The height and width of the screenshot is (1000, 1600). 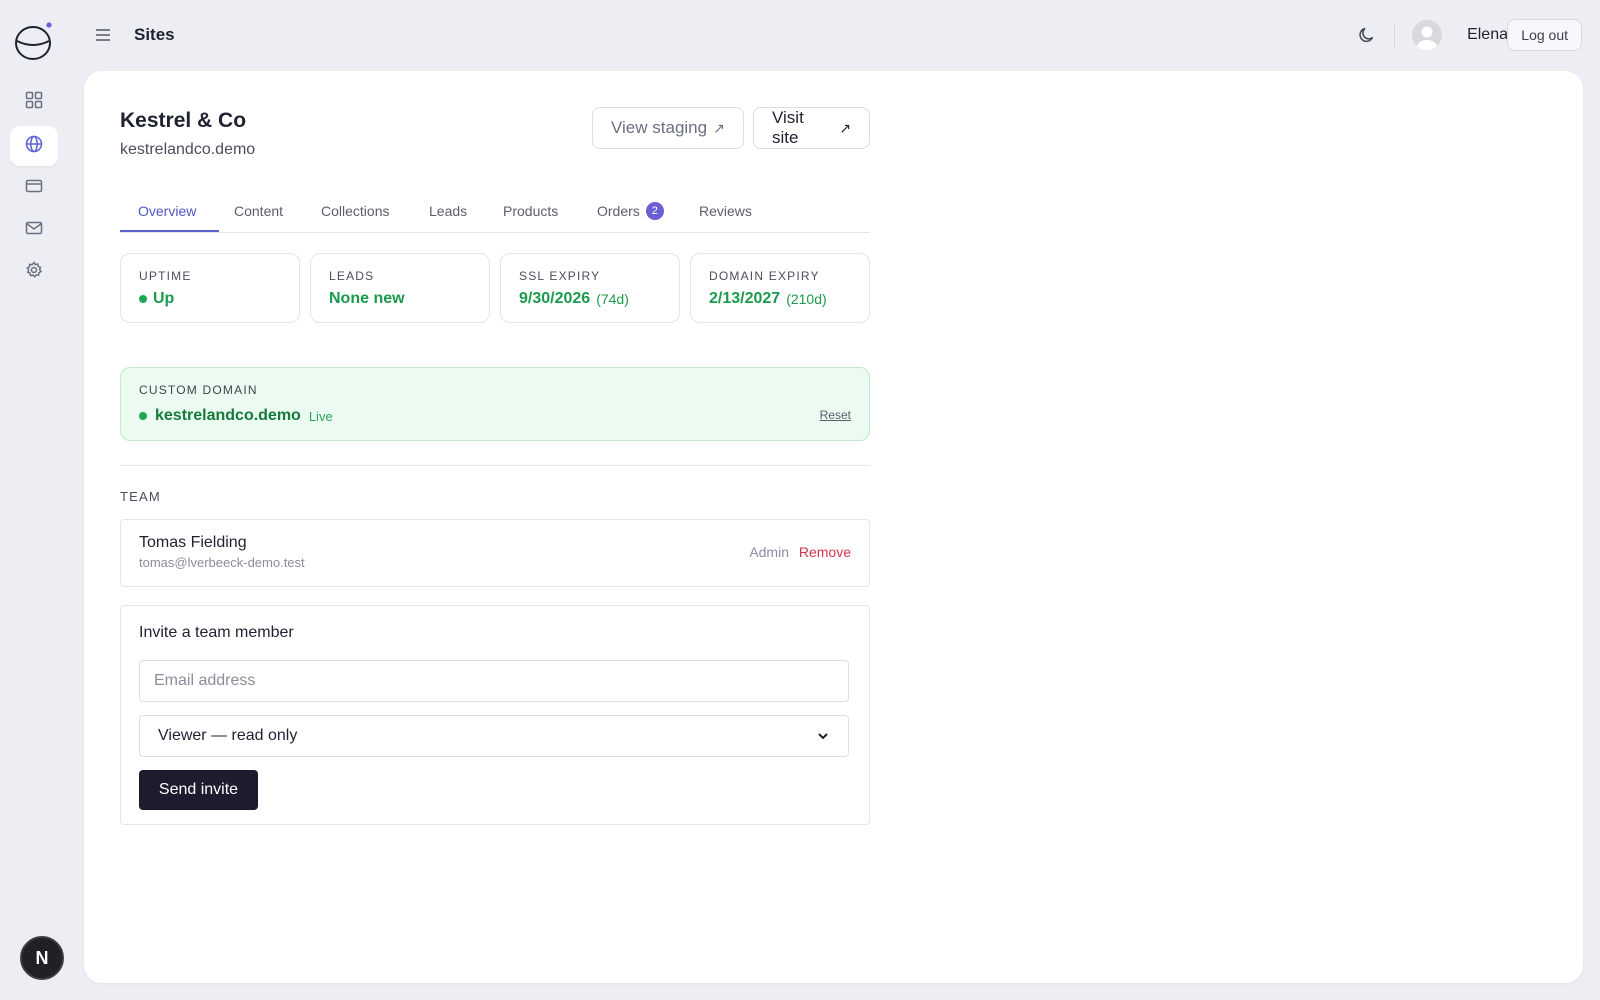 I want to click on globe-icon, so click(x=34, y=146).